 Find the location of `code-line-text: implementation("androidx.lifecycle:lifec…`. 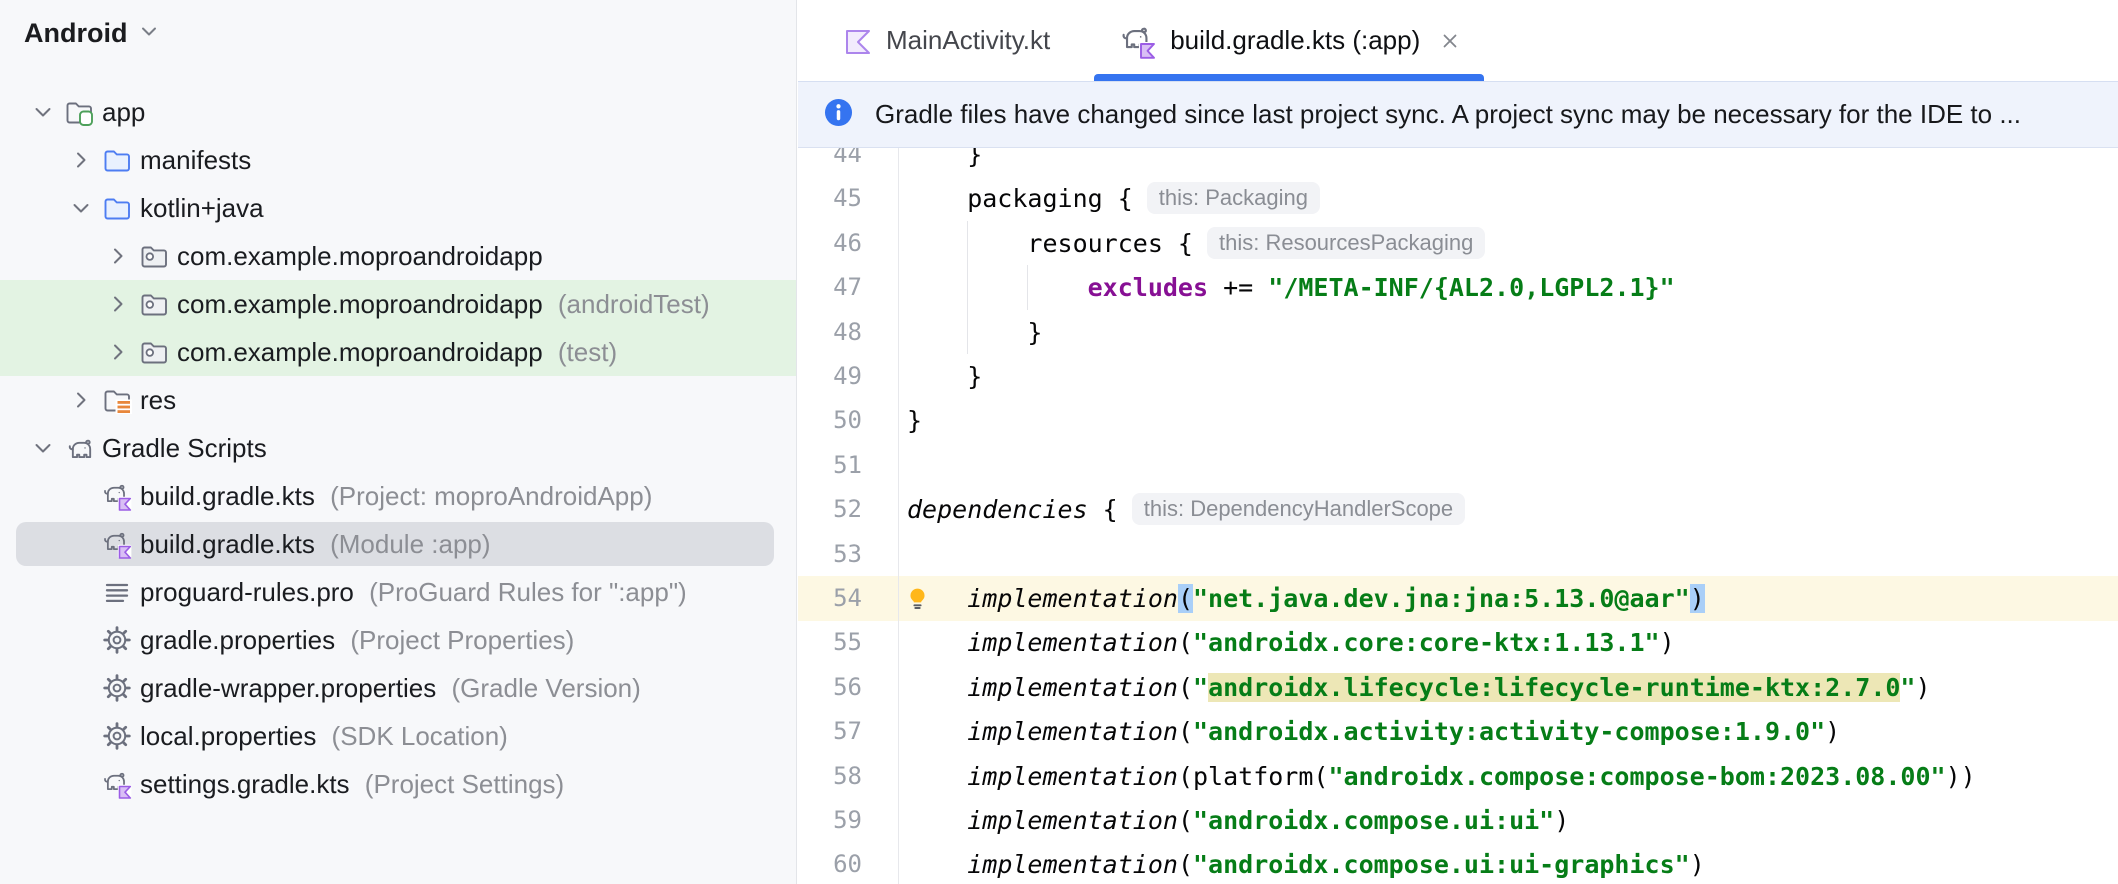

code-line-text: implementation("androidx.lifecycle:lifec… is located at coordinates (1449, 687).